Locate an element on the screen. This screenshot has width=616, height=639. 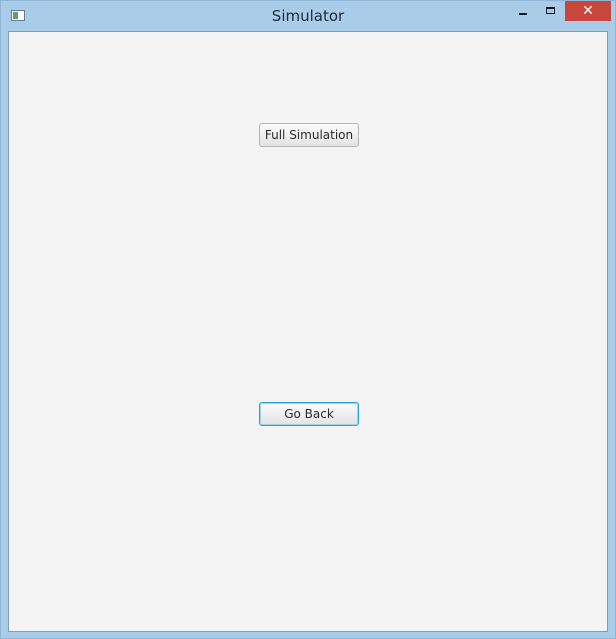
close-icon: ✕ is located at coordinates (588, 11).